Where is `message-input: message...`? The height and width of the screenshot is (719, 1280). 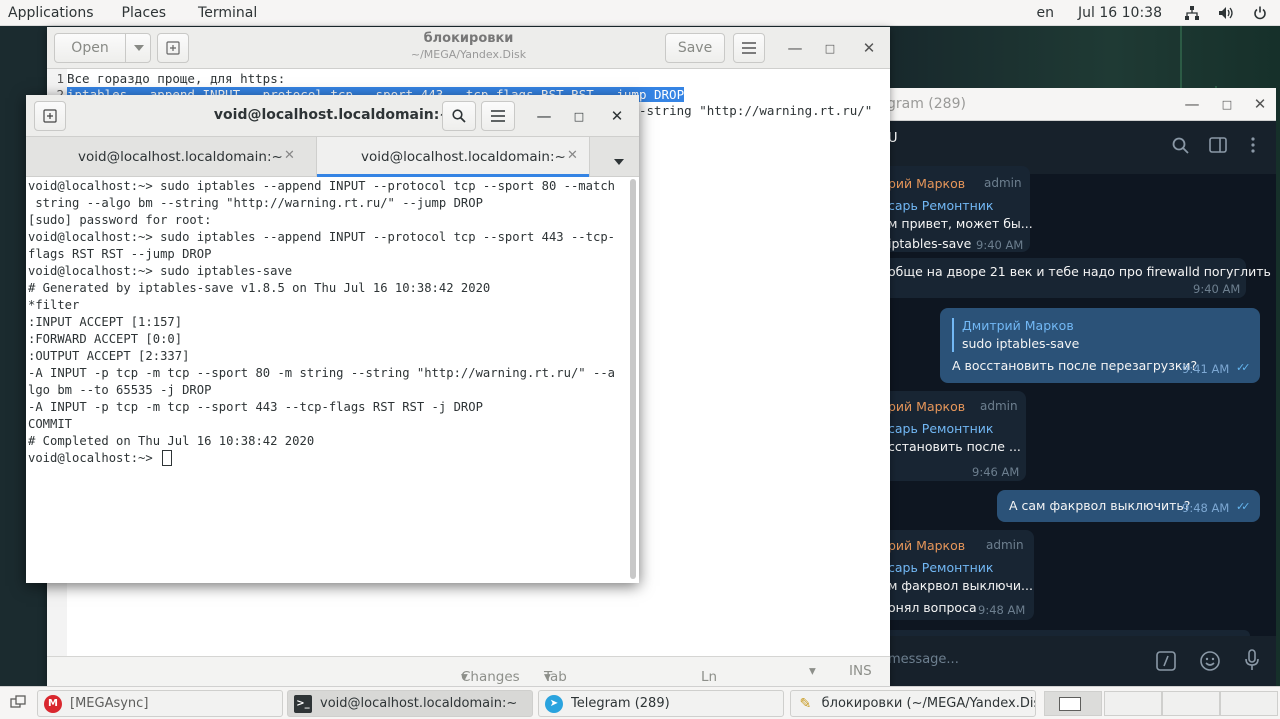
message-input: message... is located at coordinates (923, 659).